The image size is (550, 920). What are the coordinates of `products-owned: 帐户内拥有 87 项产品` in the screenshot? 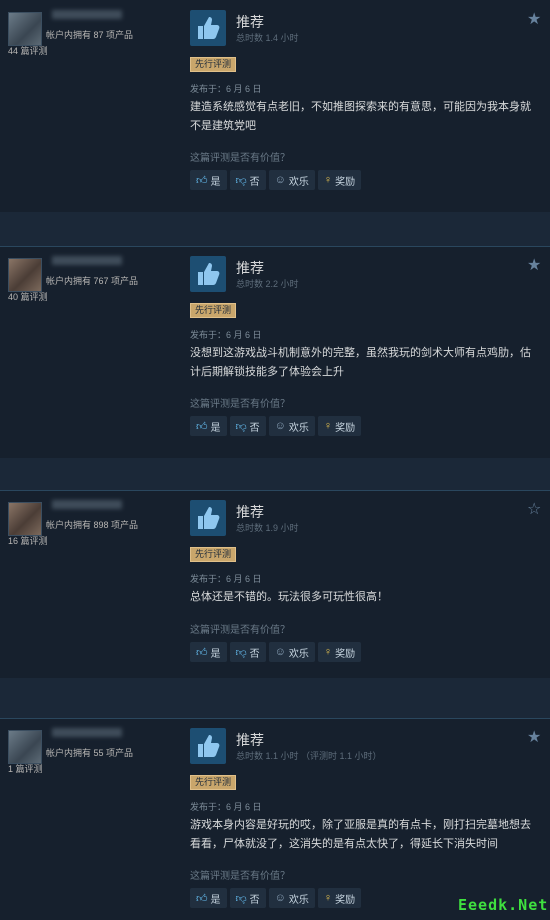 It's located at (90, 35).